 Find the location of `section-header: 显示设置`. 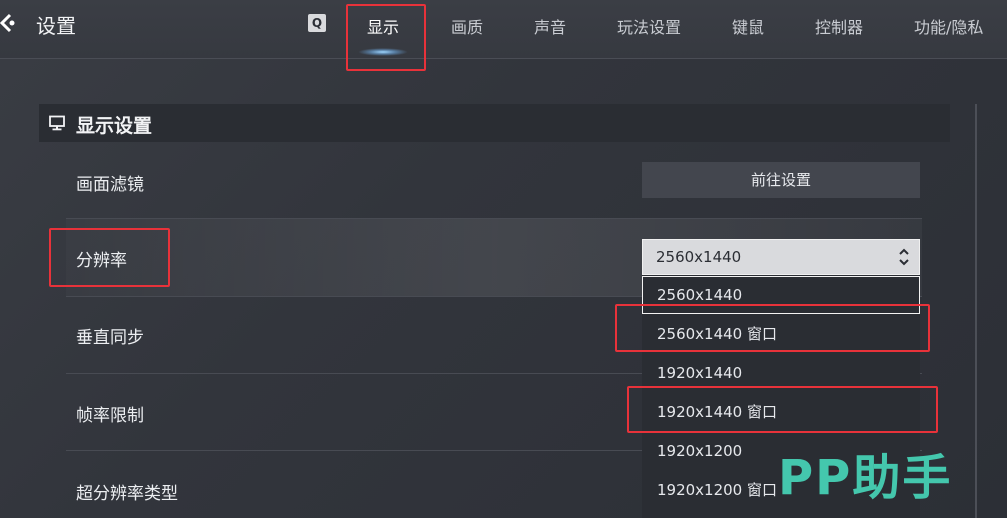

section-header: 显示设置 is located at coordinates (494, 123).